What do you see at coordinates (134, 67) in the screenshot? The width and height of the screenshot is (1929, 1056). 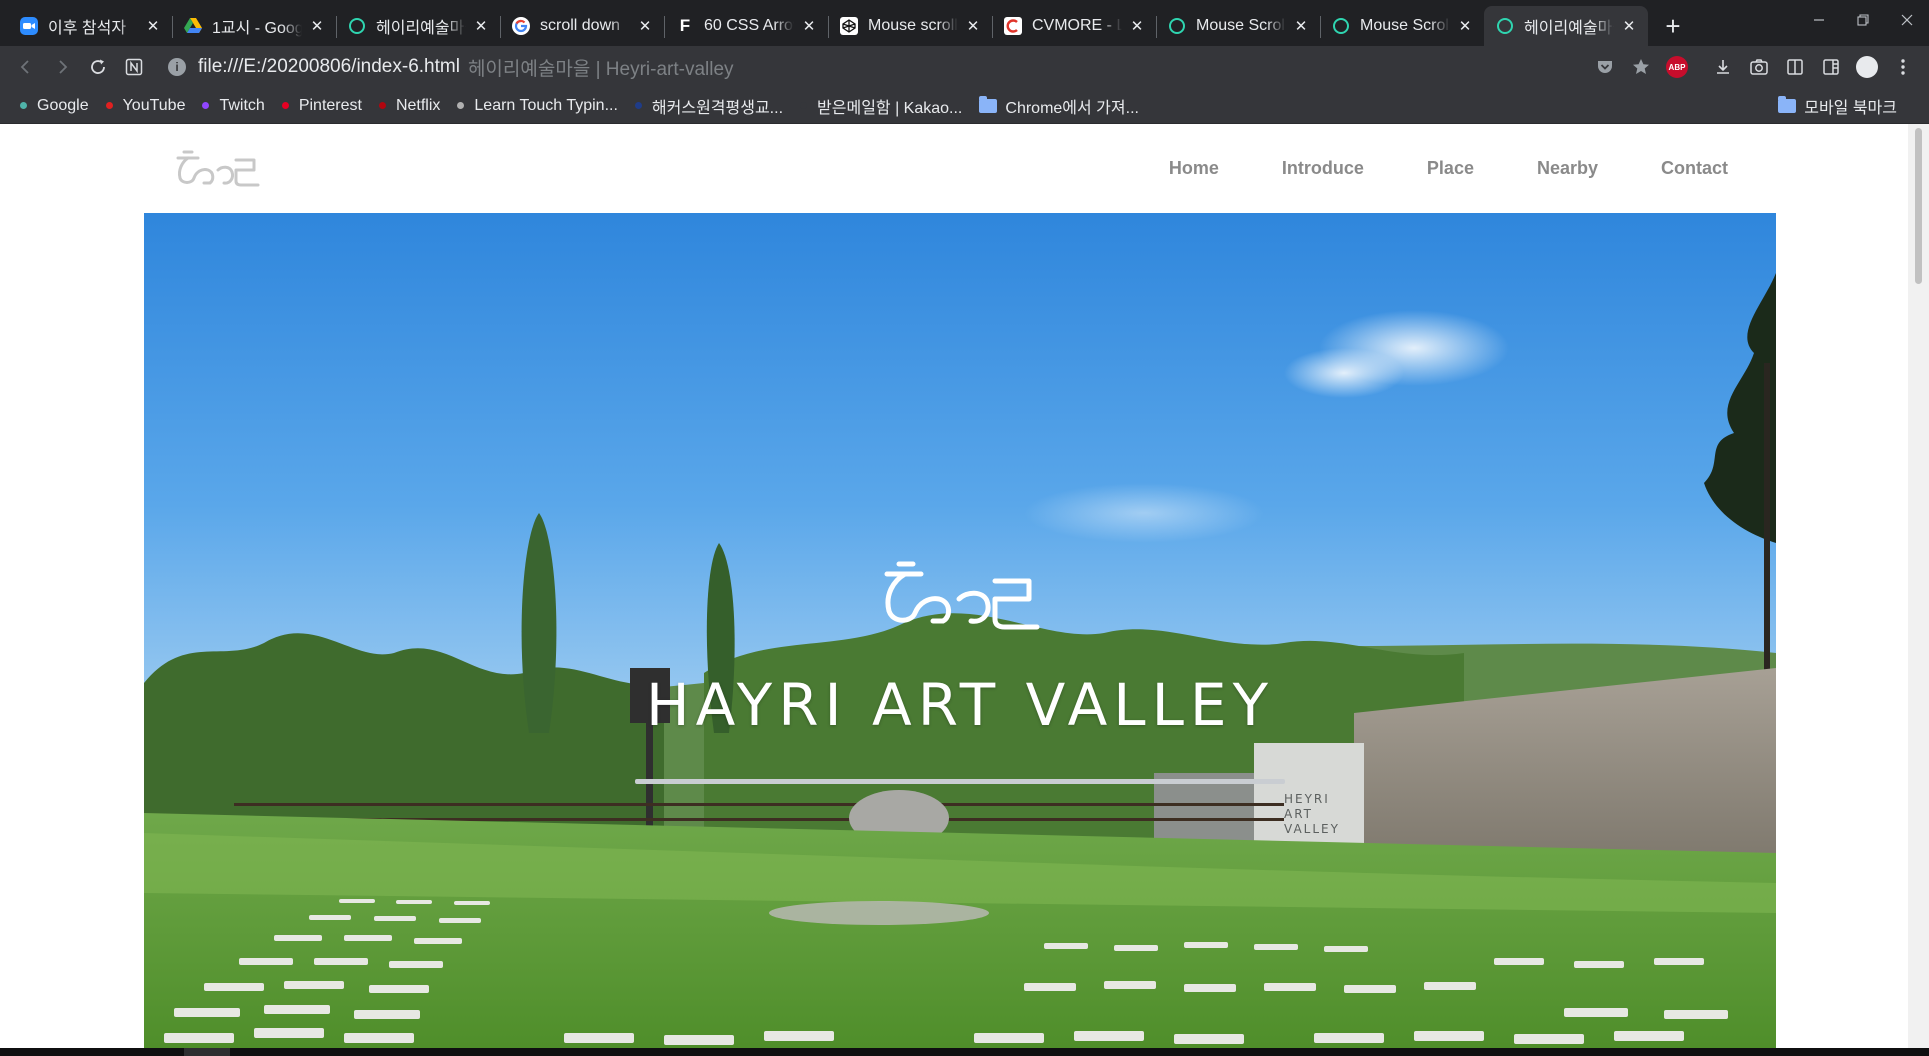 I see `notion-extension-icon` at bounding box center [134, 67].